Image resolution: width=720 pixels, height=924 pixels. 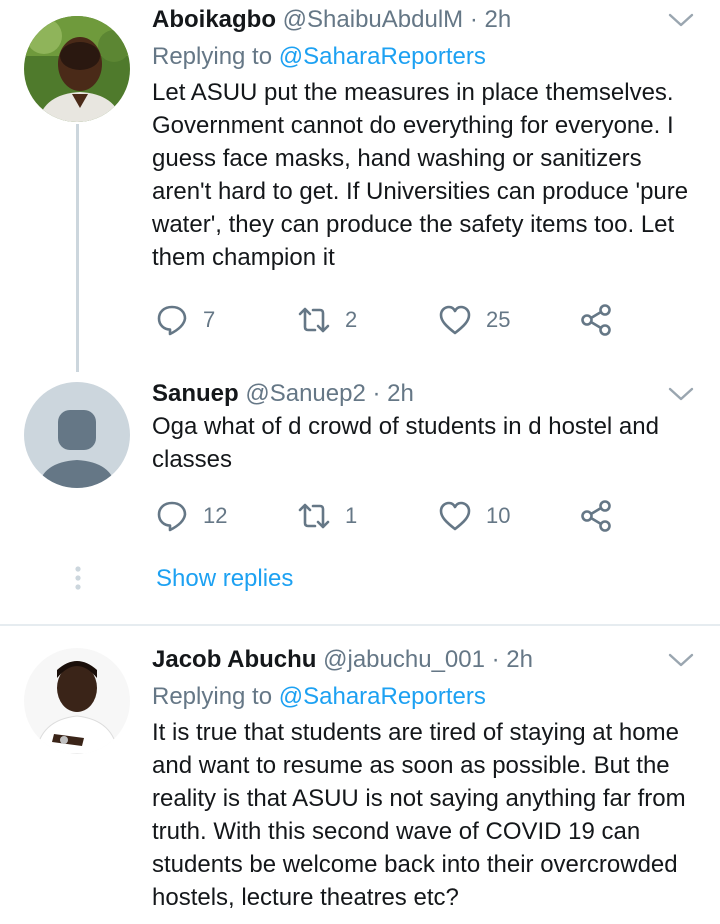 I want to click on like-button: 25, so click(x=474, y=320).